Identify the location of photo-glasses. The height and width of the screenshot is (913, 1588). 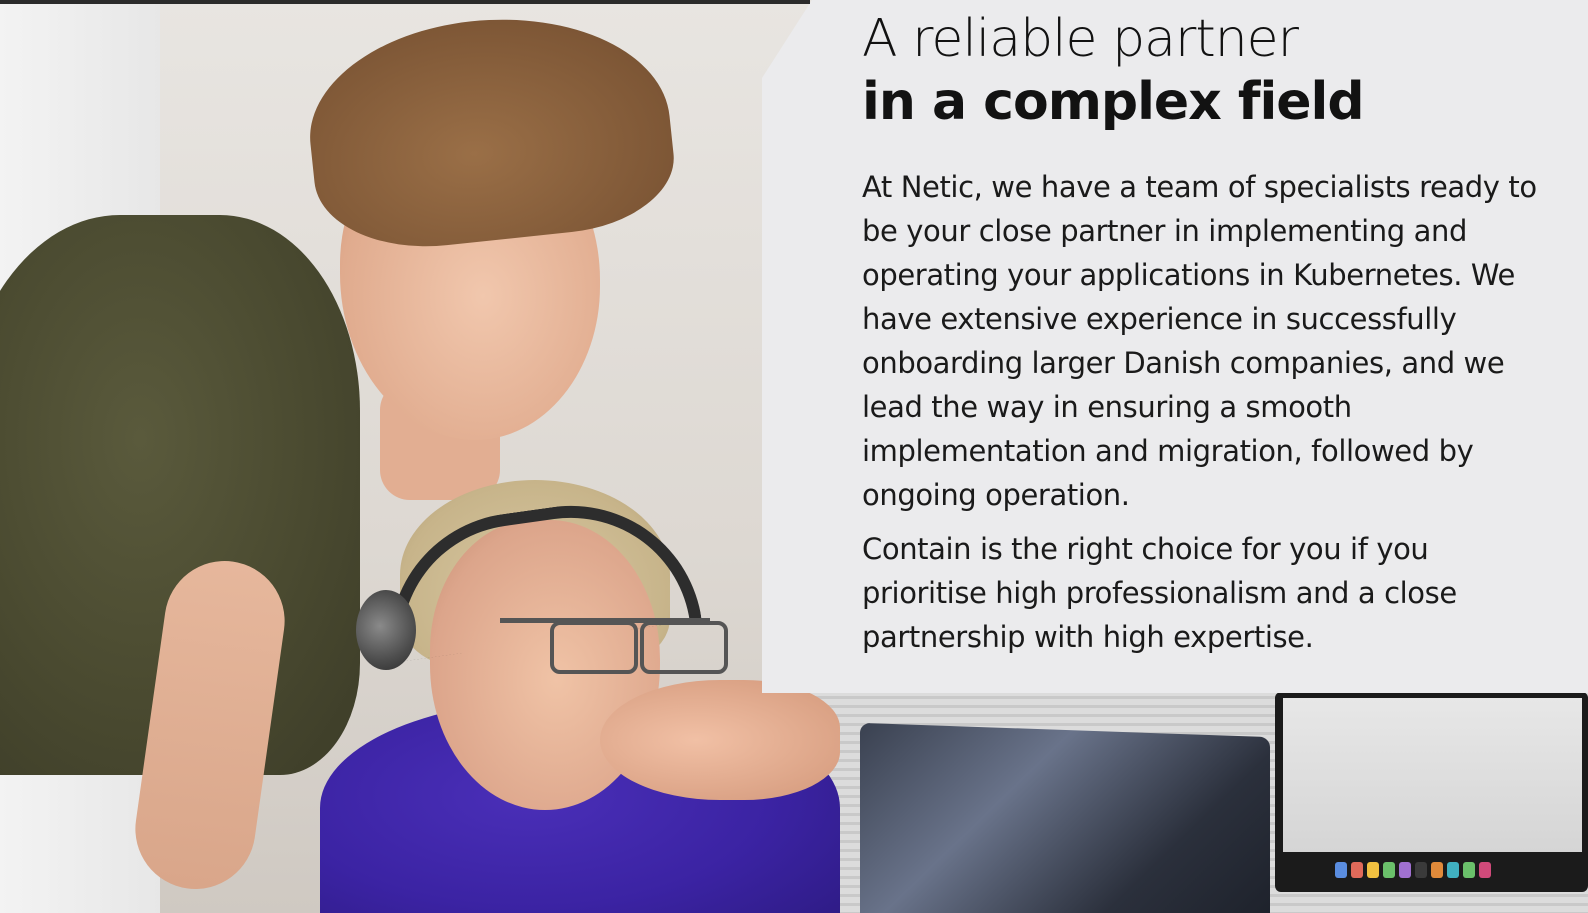
(614, 646).